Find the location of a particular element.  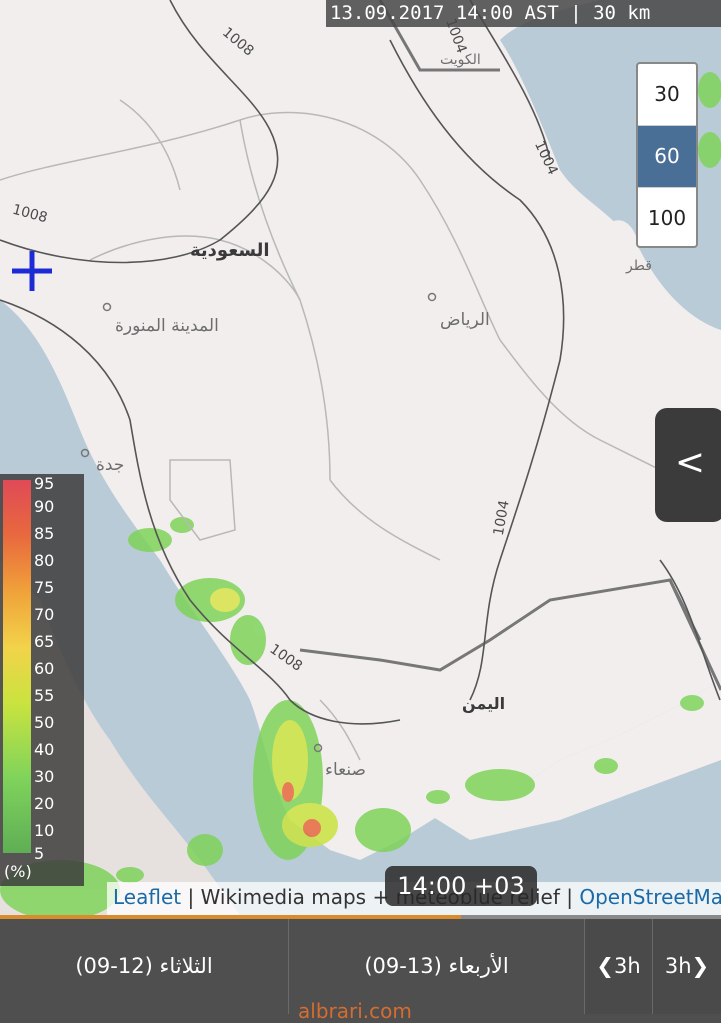

resolution-selector: 30 60 100 is located at coordinates (667, 155).